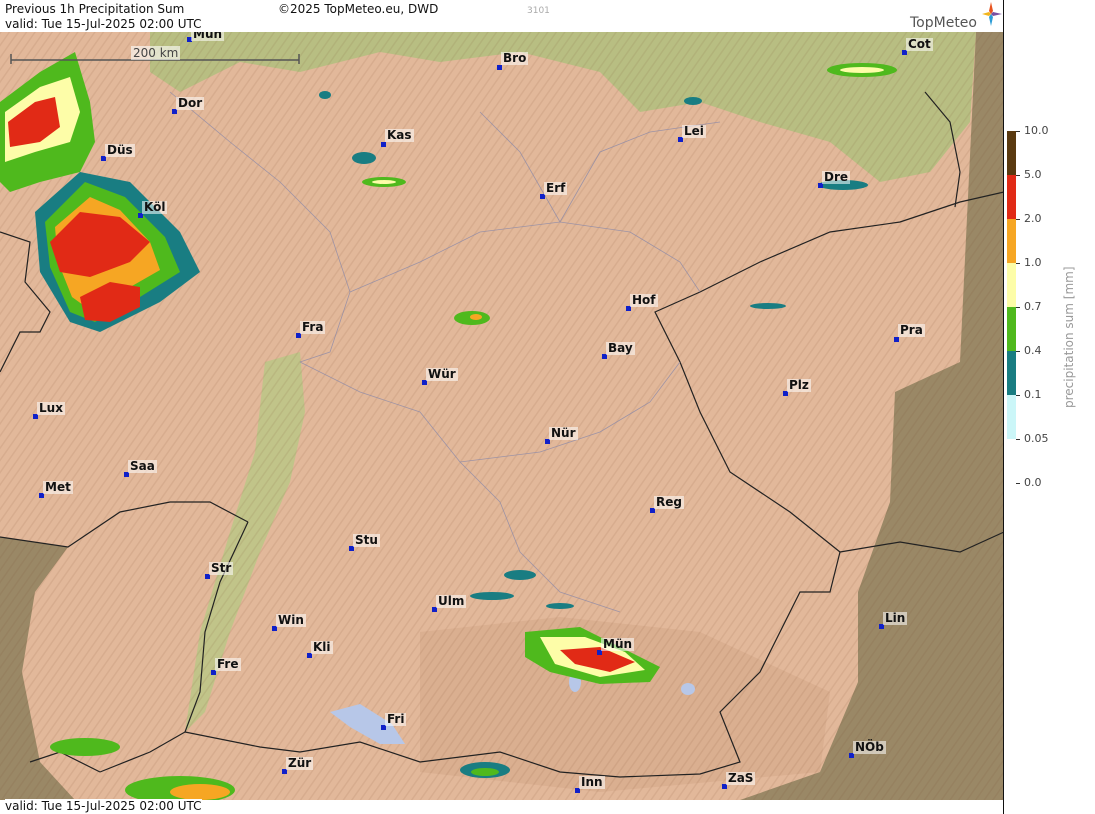  Describe the element at coordinates (399, 135) in the screenshot. I see `city-label-kas: Kas` at that location.